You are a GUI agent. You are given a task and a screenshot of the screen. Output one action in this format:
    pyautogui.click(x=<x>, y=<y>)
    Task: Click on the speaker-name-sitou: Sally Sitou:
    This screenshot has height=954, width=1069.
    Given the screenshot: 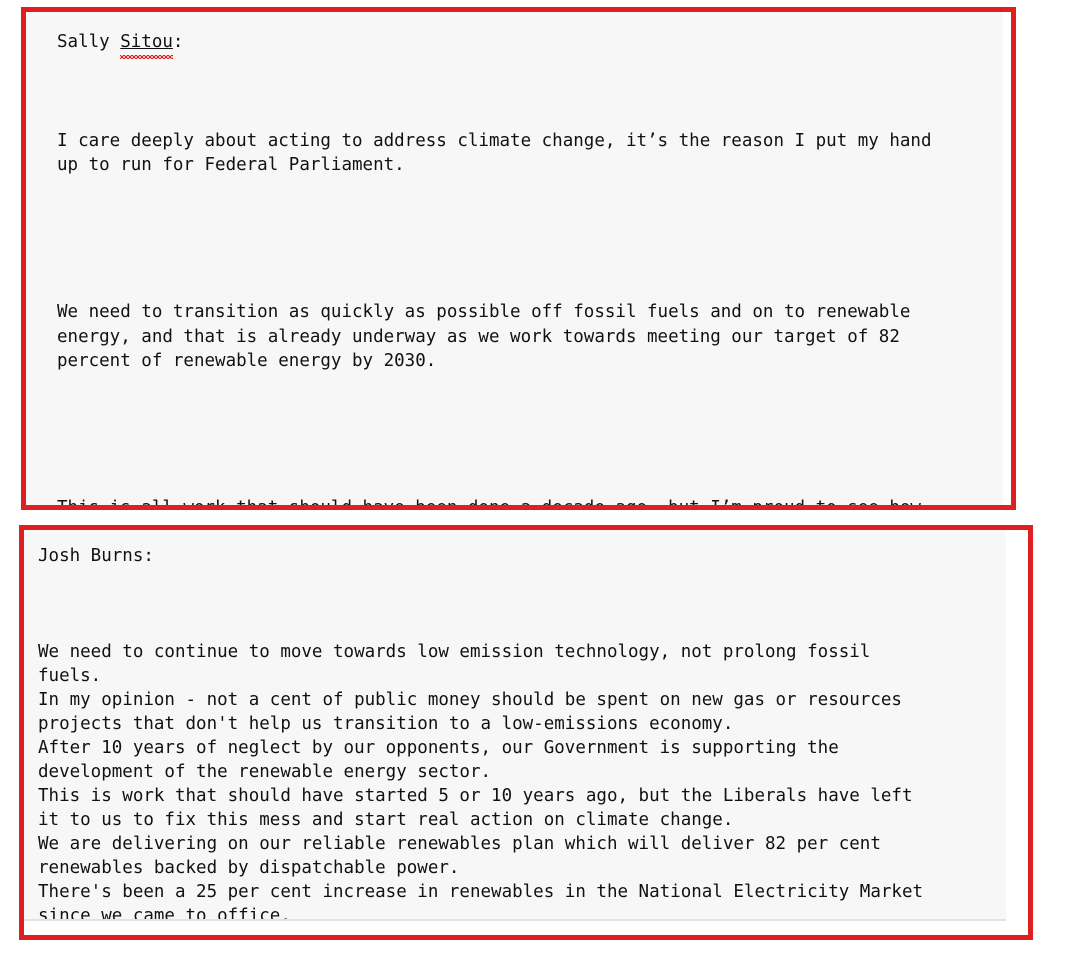 What is the action you would take?
    pyautogui.click(x=530, y=44)
    